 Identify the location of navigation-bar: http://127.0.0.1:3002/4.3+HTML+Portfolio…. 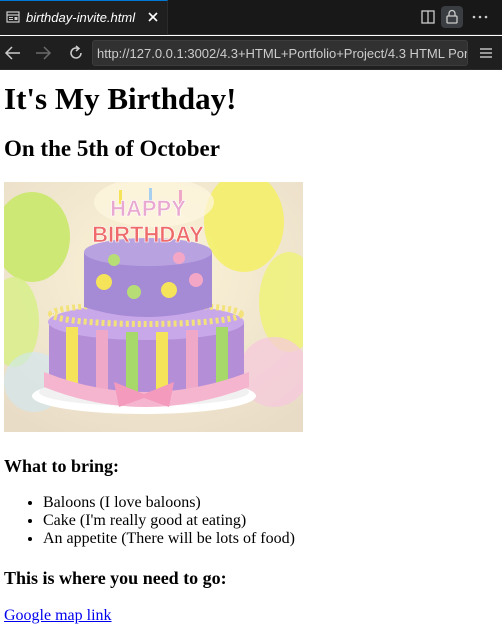
(251, 53).